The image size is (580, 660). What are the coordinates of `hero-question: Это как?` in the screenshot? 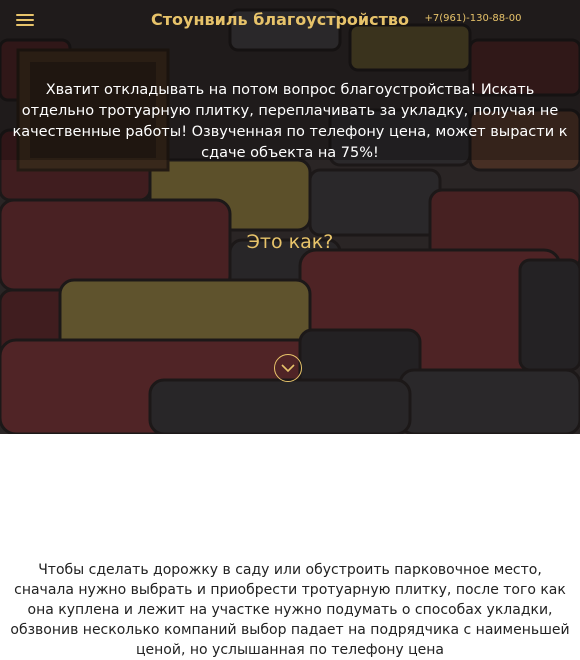 It's located at (290, 242).